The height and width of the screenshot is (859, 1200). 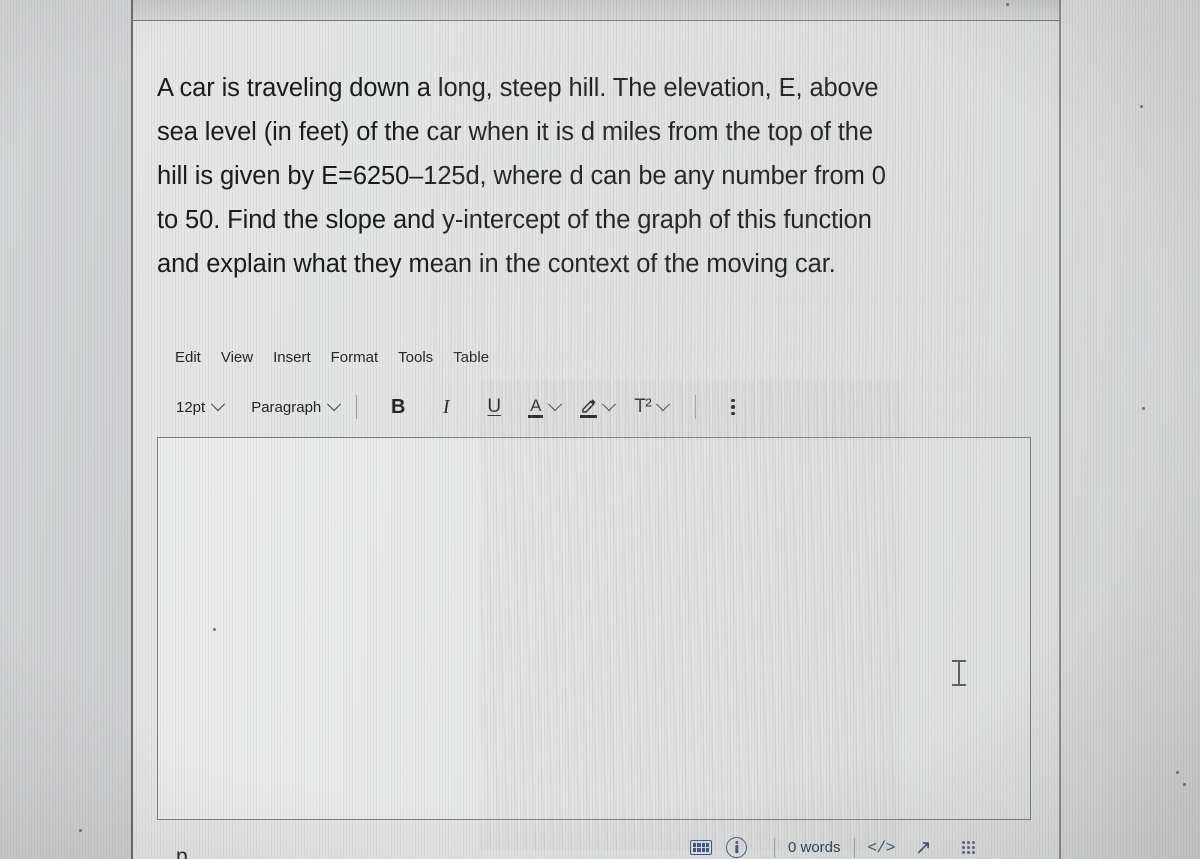 I want to click on word-count: 0 words, so click(x=814, y=847).